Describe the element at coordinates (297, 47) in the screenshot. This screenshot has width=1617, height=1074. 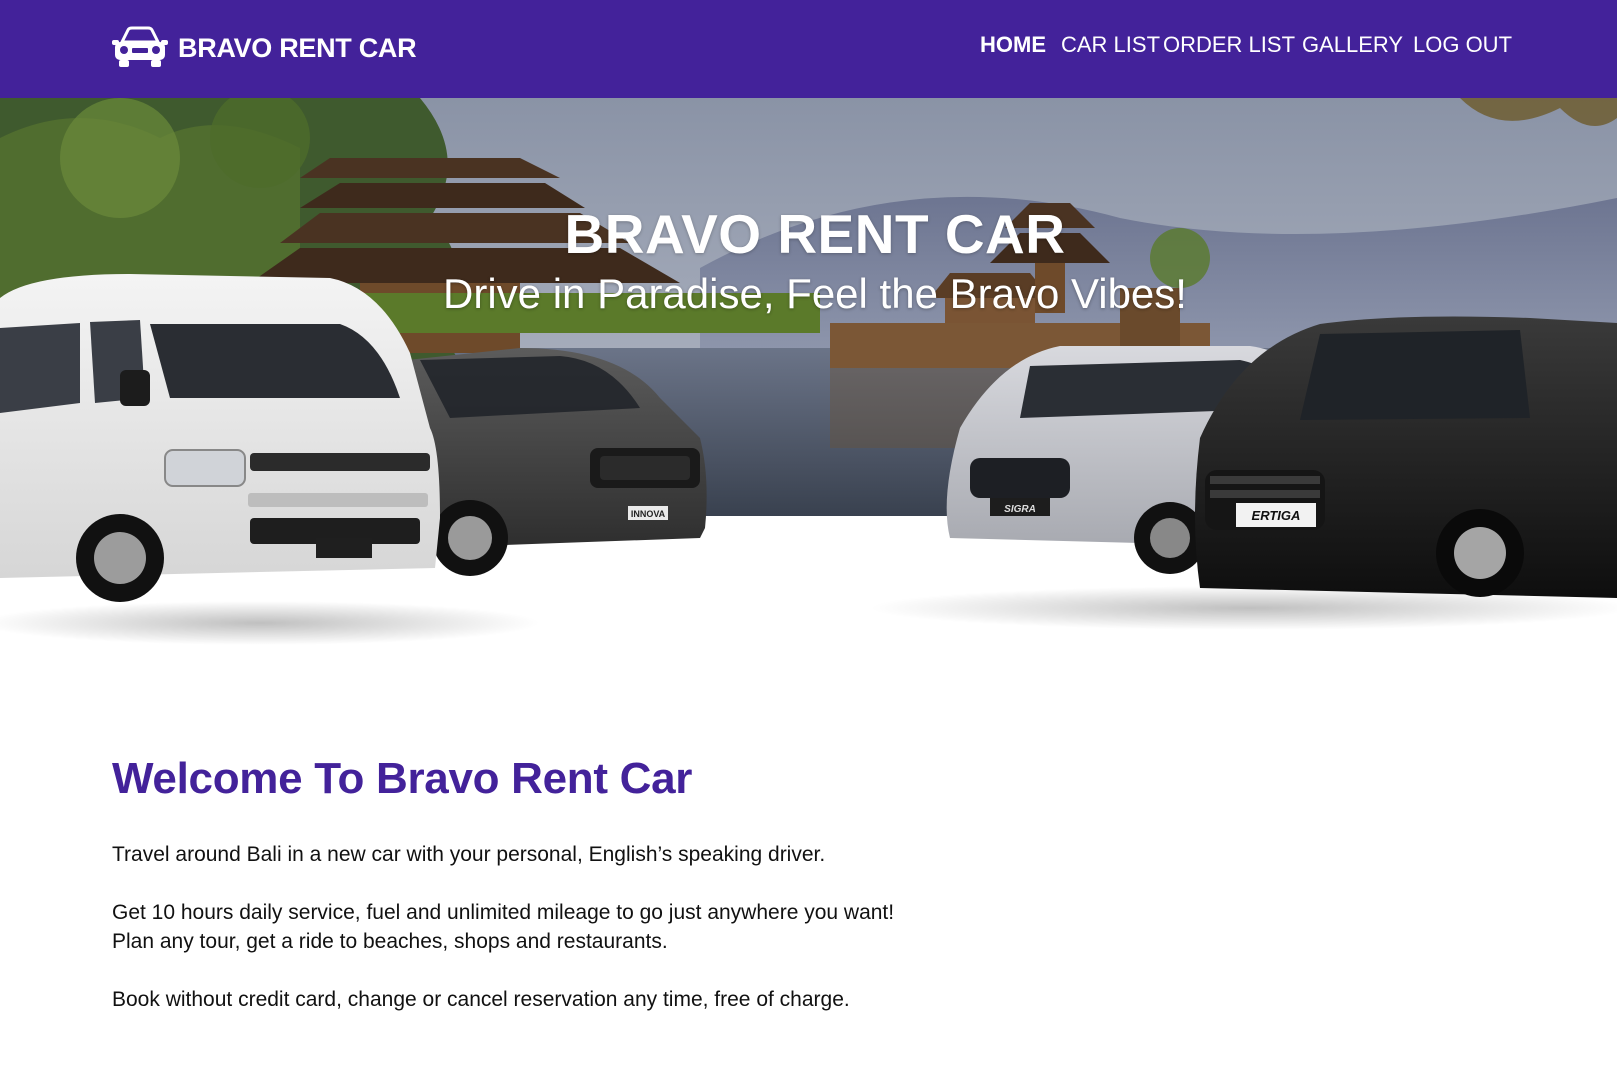
I see `brand-name: BRAVO RENT CAR` at that location.